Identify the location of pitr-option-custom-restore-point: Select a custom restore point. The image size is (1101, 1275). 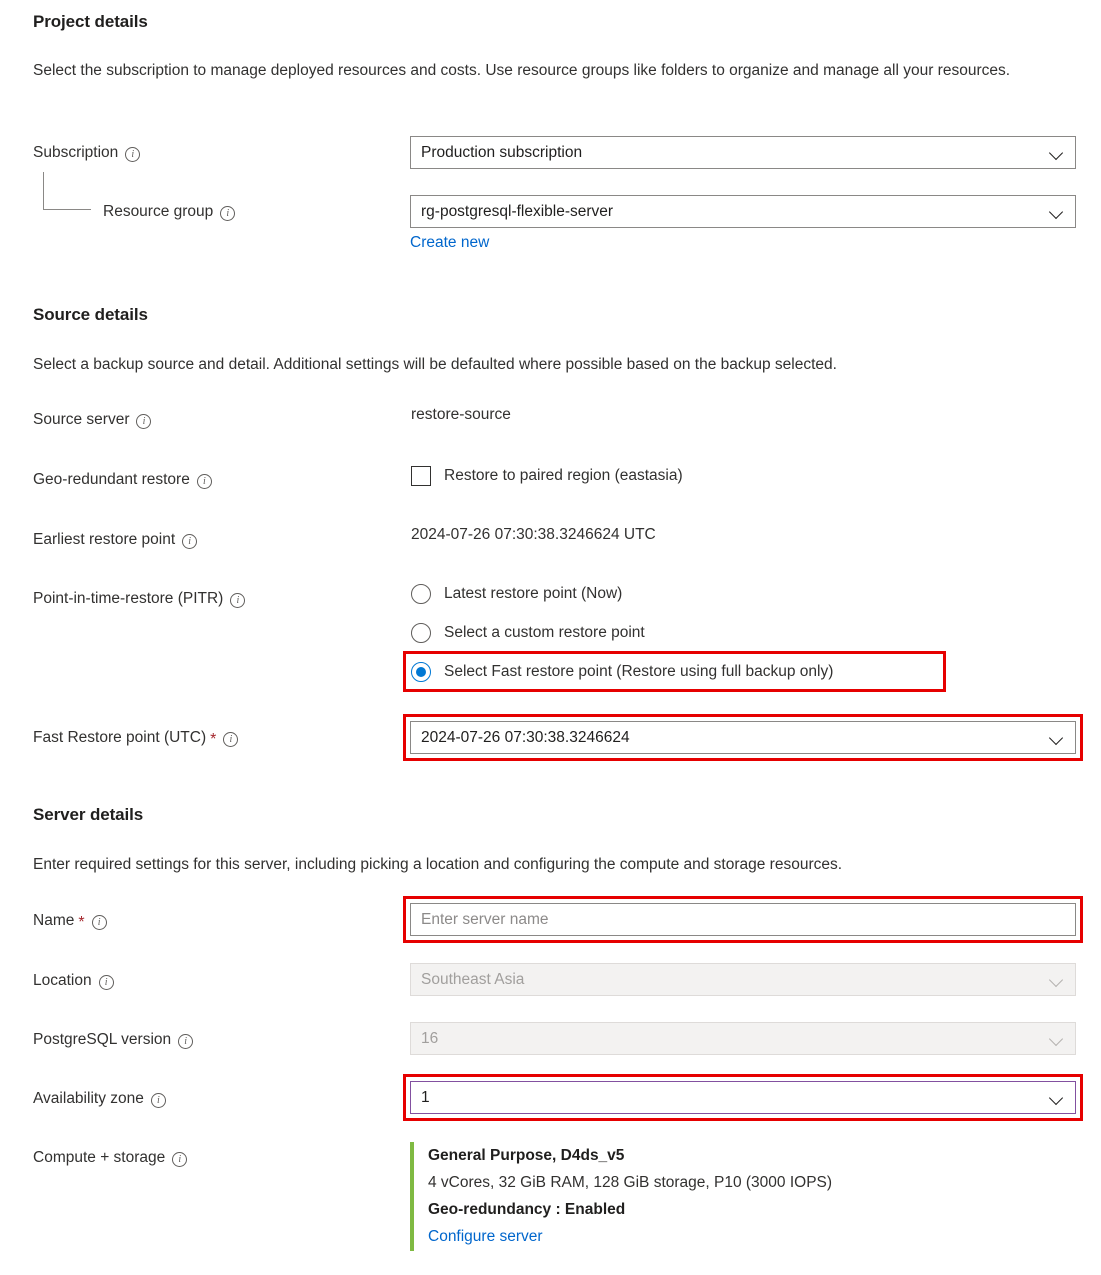
(528, 633).